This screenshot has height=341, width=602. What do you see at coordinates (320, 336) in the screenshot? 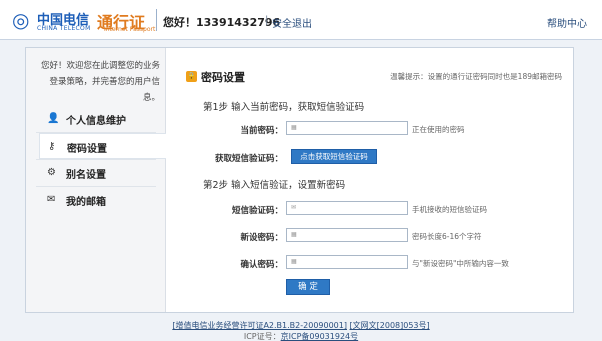
I see `icp-link: 京ICP备09031924号` at bounding box center [320, 336].